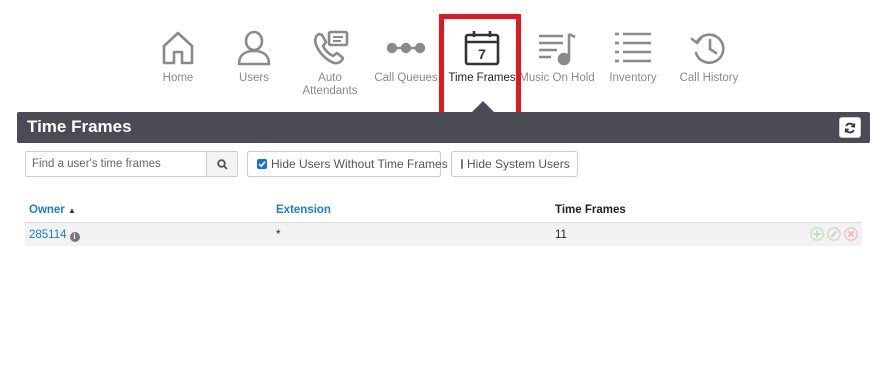  I want to click on table-row: 285114 i * 11, so click(443, 234).